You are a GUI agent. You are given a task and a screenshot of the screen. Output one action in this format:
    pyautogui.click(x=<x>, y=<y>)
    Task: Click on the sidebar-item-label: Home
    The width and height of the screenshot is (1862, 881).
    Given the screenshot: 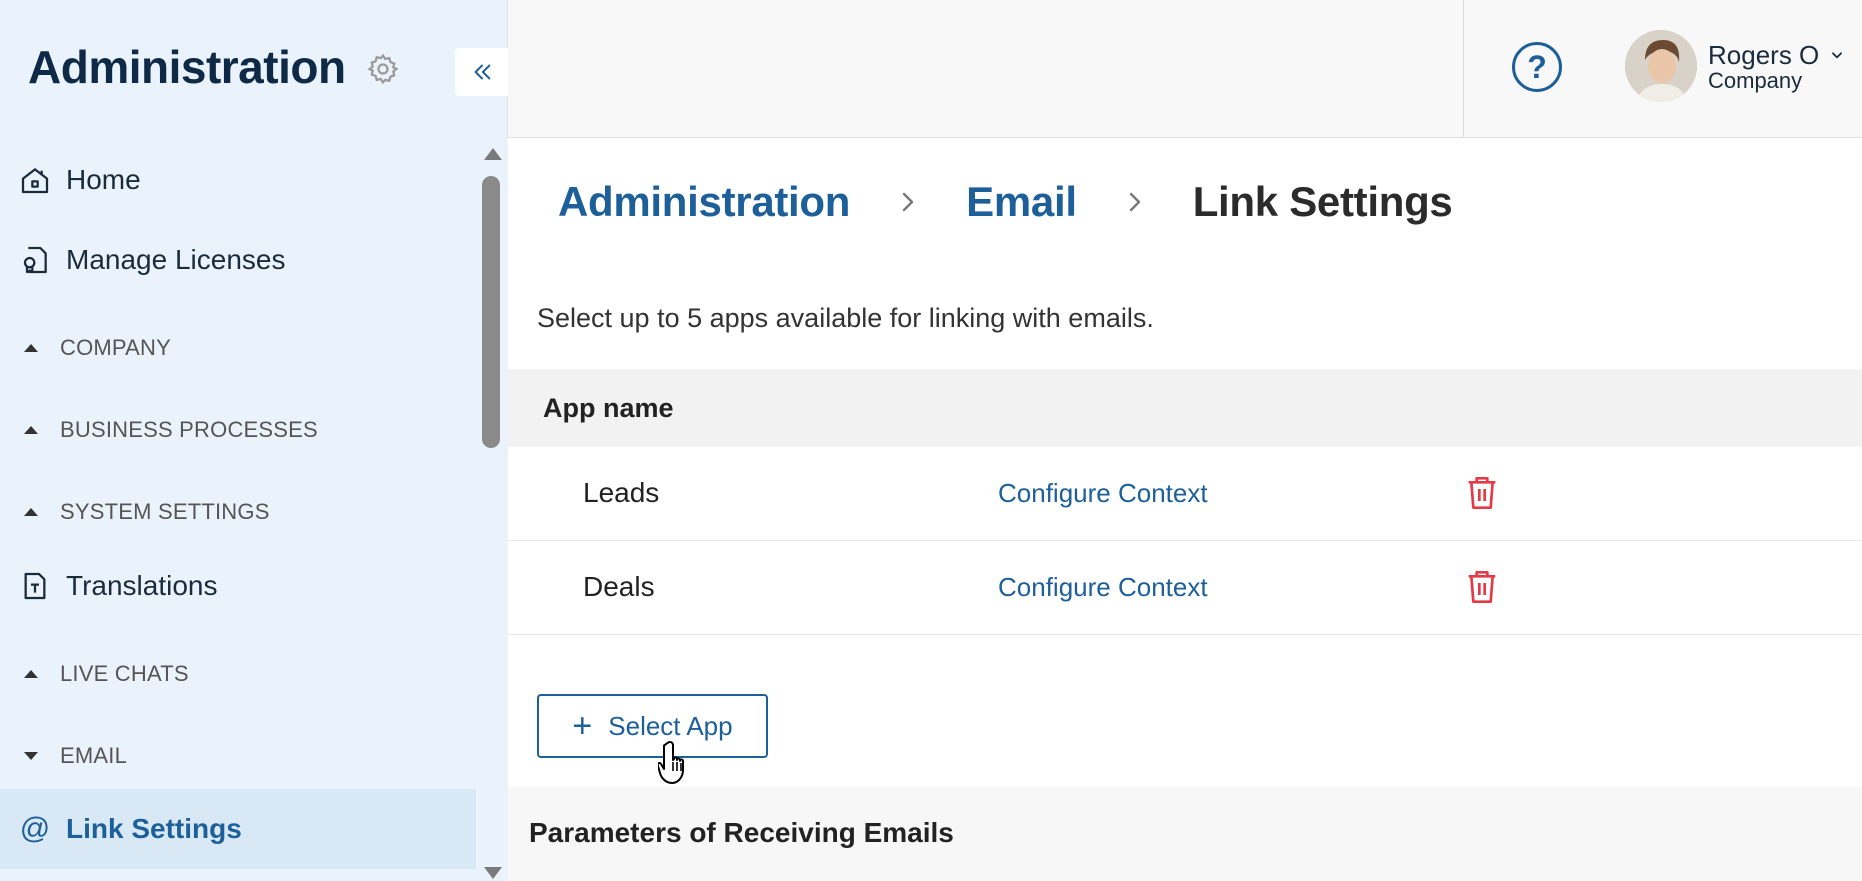 What is the action you would take?
    pyautogui.click(x=103, y=179)
    